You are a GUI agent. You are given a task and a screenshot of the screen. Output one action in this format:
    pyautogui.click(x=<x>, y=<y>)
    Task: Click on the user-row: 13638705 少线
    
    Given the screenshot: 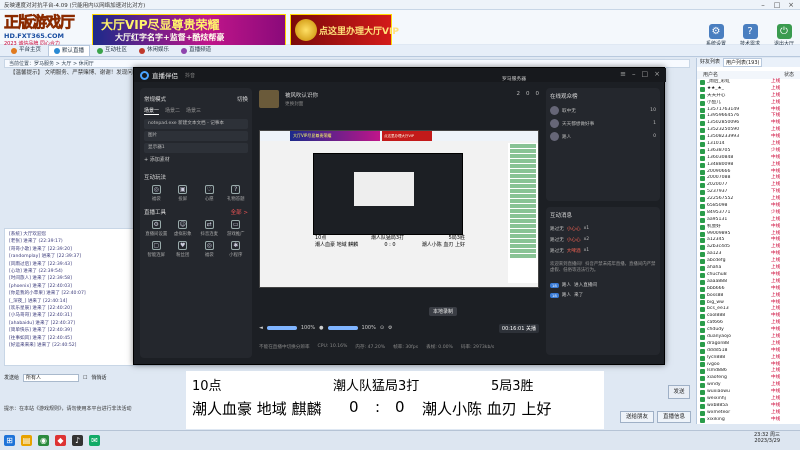 What is the action you would take?
    pyautogui.click(x=750, y=151)
    